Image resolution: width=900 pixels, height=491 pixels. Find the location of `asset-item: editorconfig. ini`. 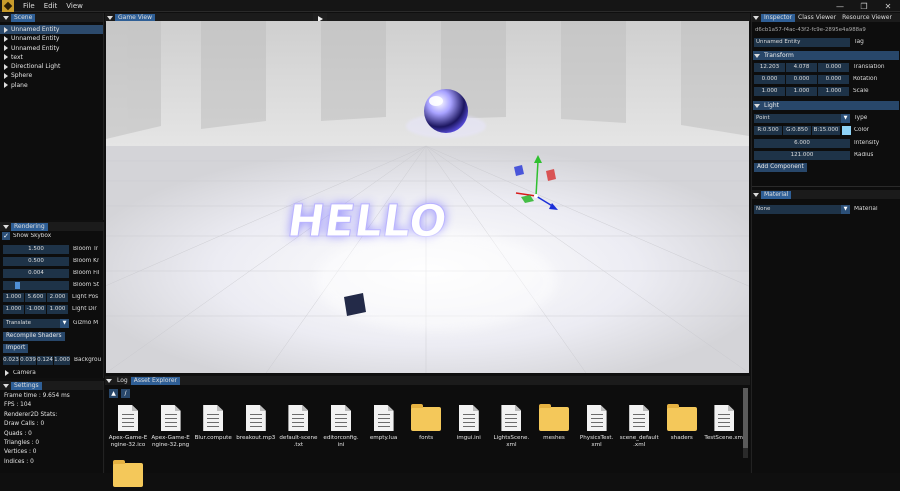

asset-item: editorconfig. ini is located at coordinates (341, 427).